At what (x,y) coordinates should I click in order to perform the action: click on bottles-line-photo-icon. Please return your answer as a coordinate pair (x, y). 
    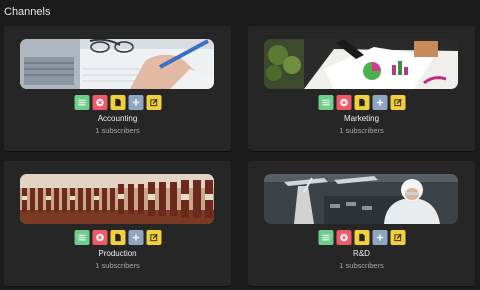
    Looking at the image, I should click on (117, 199).